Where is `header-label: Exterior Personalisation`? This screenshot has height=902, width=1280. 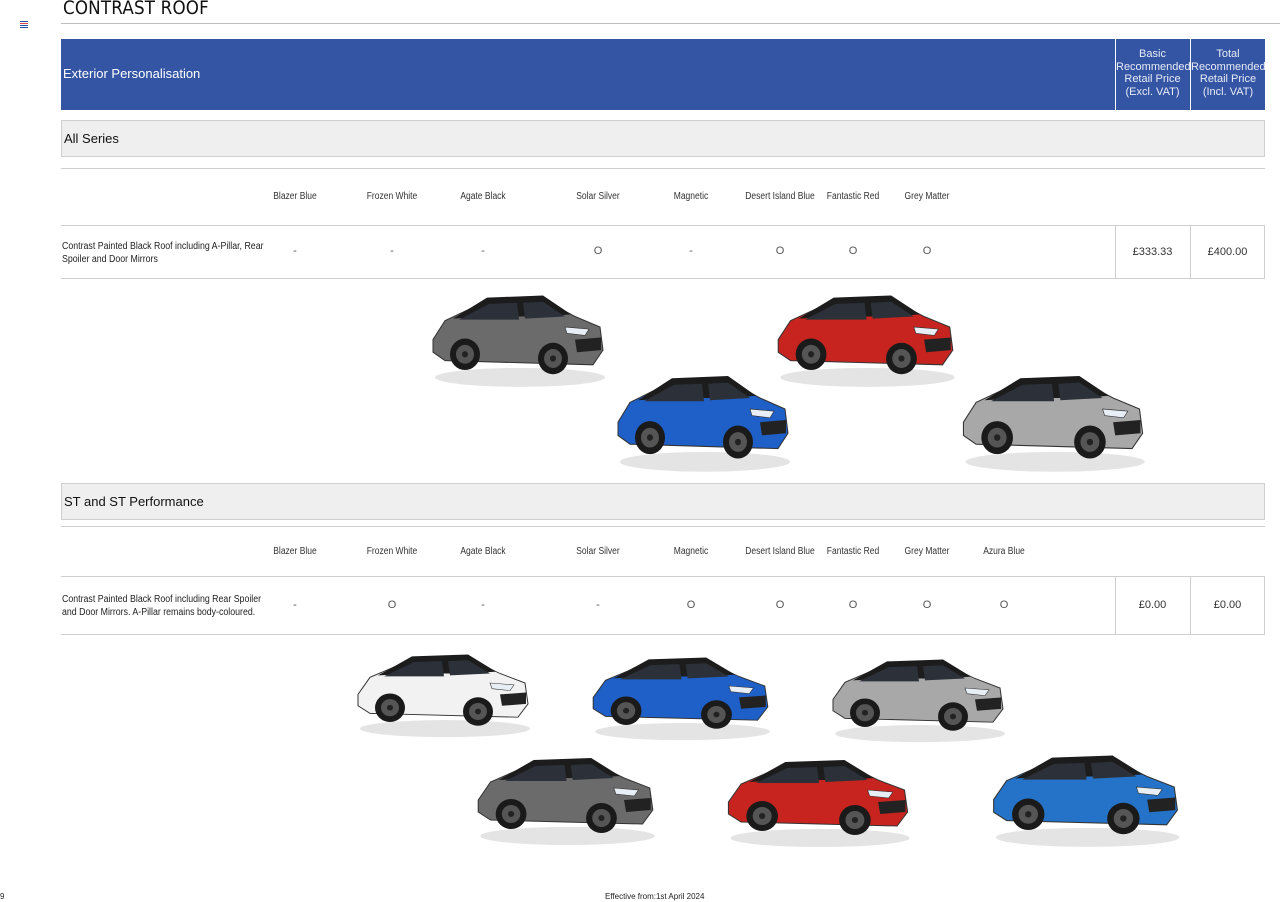 header-label: Exterior Personalisation is located at coordinates (132, 73).